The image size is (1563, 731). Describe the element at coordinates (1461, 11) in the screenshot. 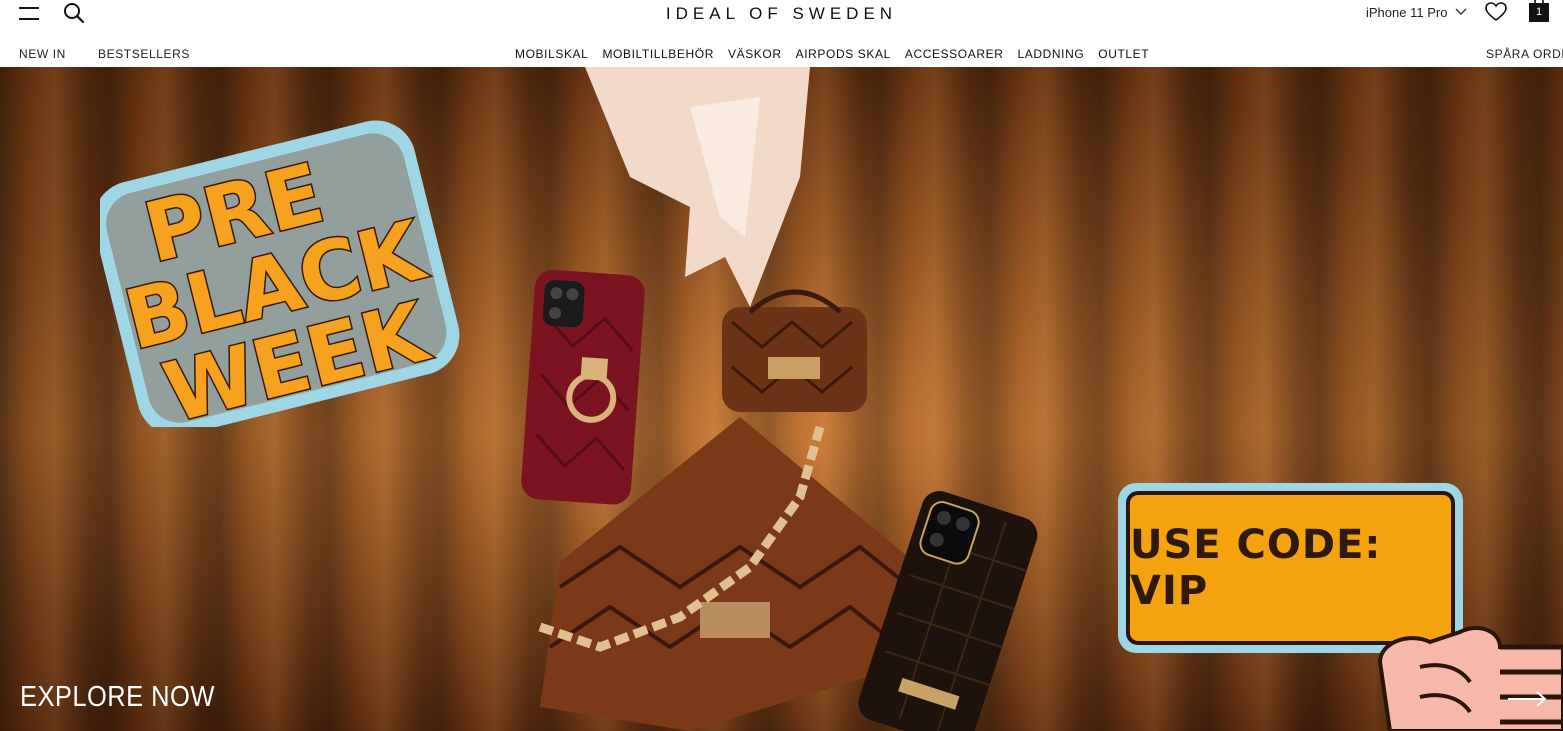

I see `chevron-down-icon` at that location.